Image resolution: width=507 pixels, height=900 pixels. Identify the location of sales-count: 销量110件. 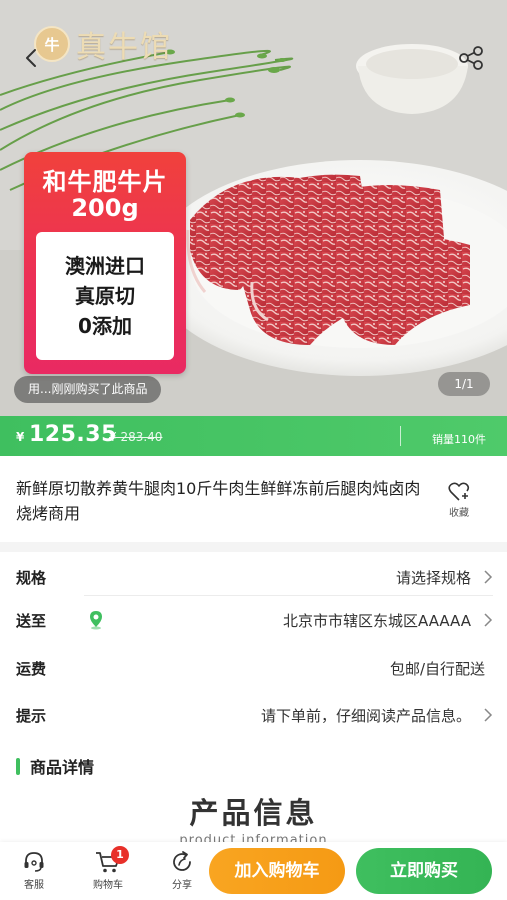
(459, 439).